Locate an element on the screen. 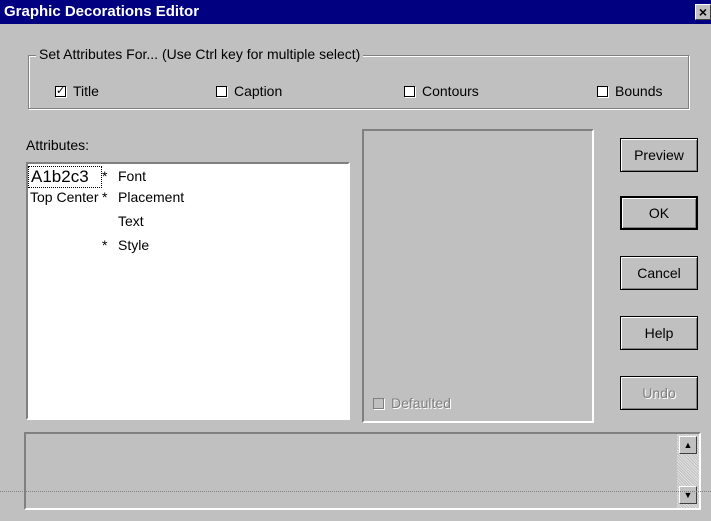 Image resolution: width=711 pixels, height=521 pixels. vertical-scrollbar: ▲ ▼ is located at coordinates (688, 471).